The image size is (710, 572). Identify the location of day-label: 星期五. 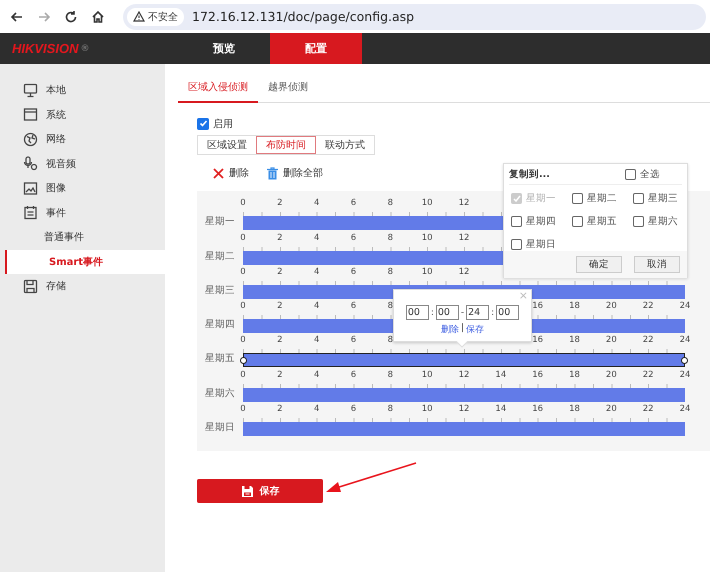
(219, 359).